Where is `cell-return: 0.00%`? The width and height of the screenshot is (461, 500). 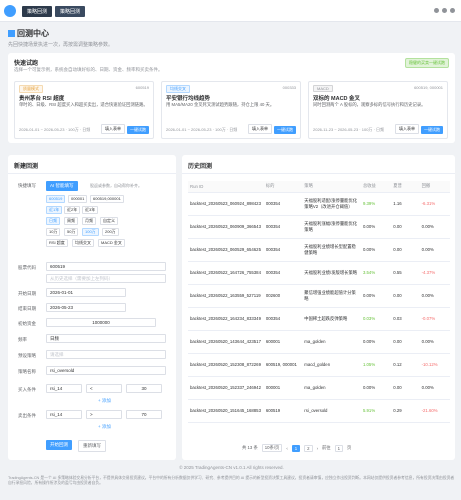
cell-return: 0.00% is located at coordinates (376, 296).